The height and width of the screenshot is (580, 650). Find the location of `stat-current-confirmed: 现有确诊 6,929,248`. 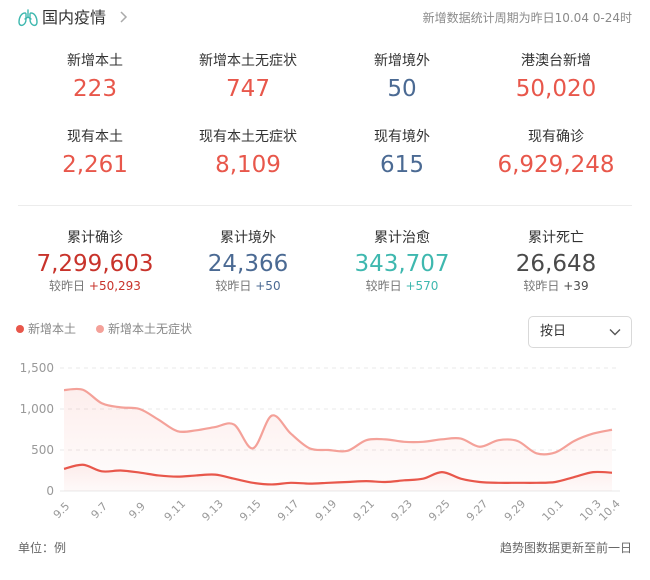

stat-current-confirmed: 现有确诊 6,929,248 is located at coordinates (556, 154).